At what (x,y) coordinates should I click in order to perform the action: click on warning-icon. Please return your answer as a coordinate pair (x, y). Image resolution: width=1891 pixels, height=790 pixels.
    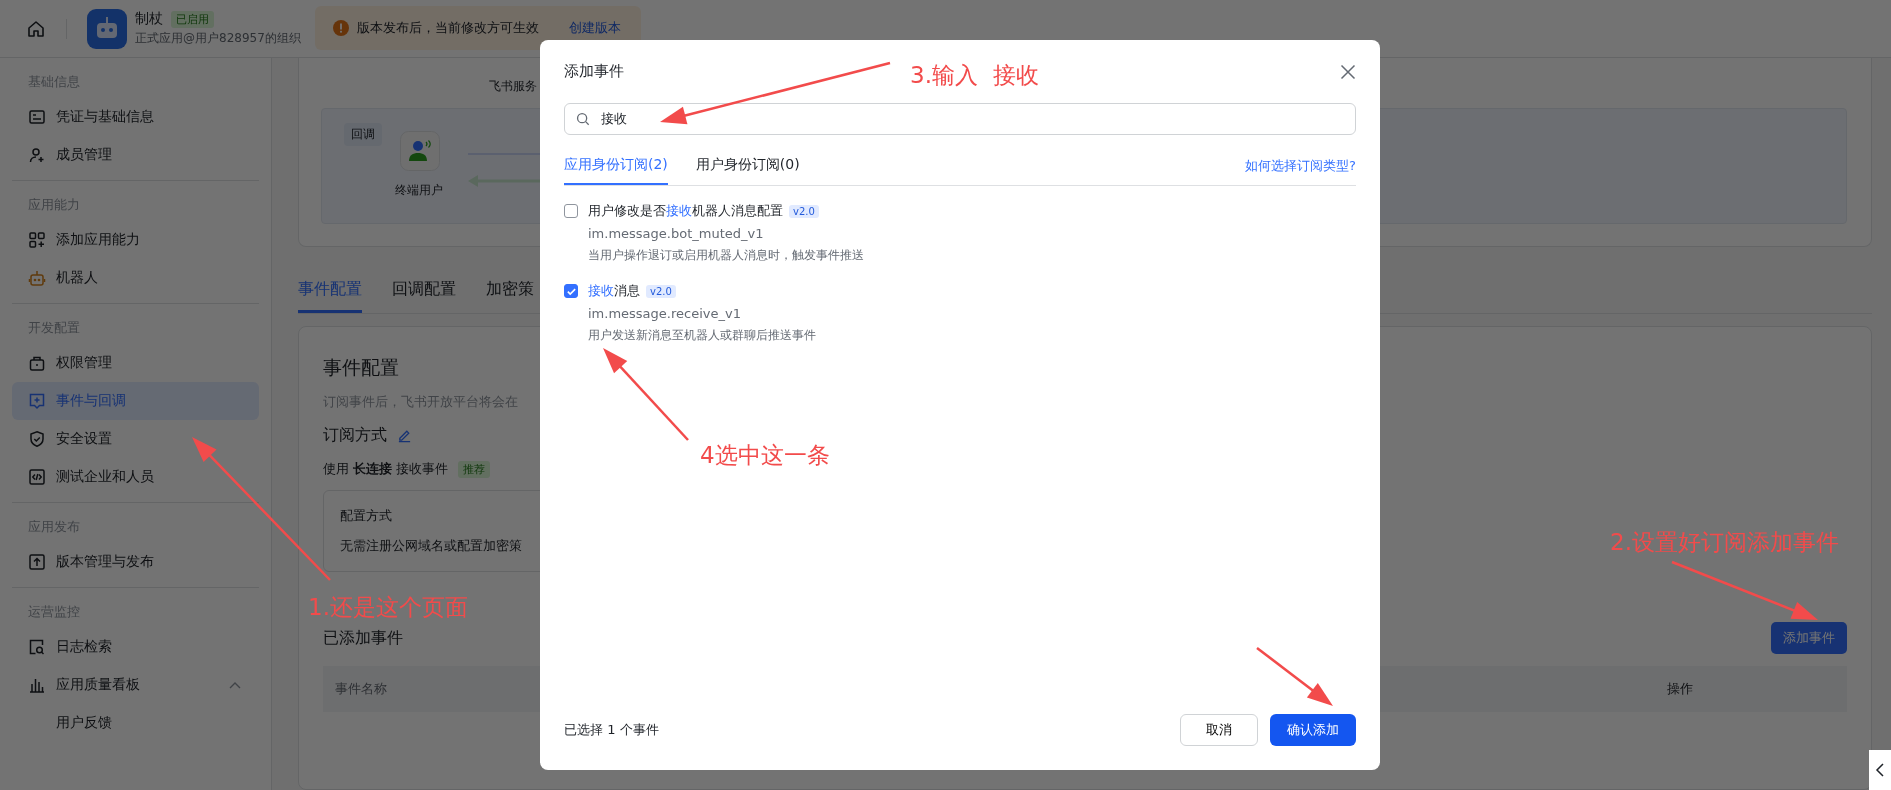
    Looking at the image, I should click on (341, 28).